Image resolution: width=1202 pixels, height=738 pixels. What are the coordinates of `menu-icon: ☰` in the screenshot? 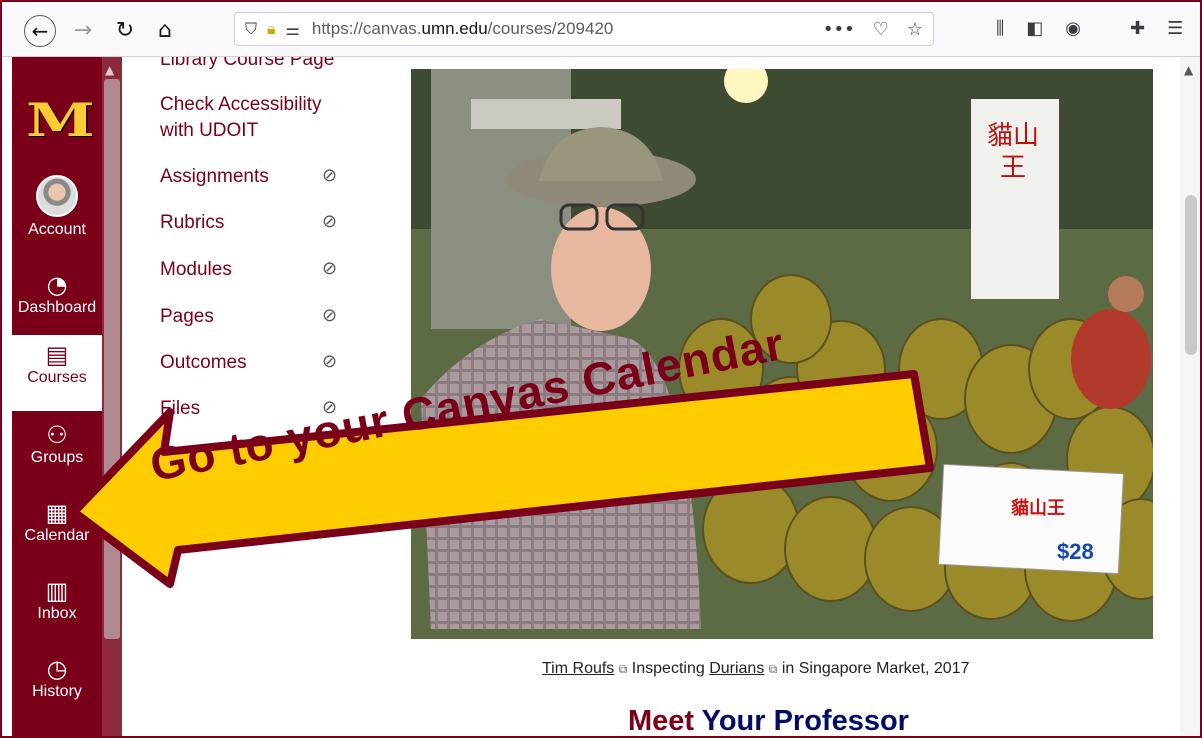 It's located at (1175, 28).